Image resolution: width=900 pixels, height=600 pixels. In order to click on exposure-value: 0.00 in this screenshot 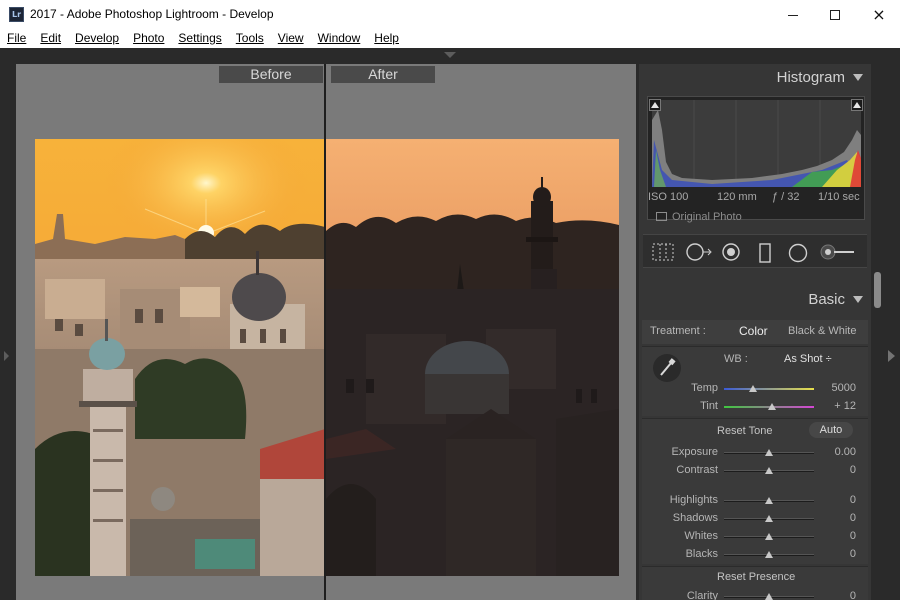, I will do `click(845, 452)`.